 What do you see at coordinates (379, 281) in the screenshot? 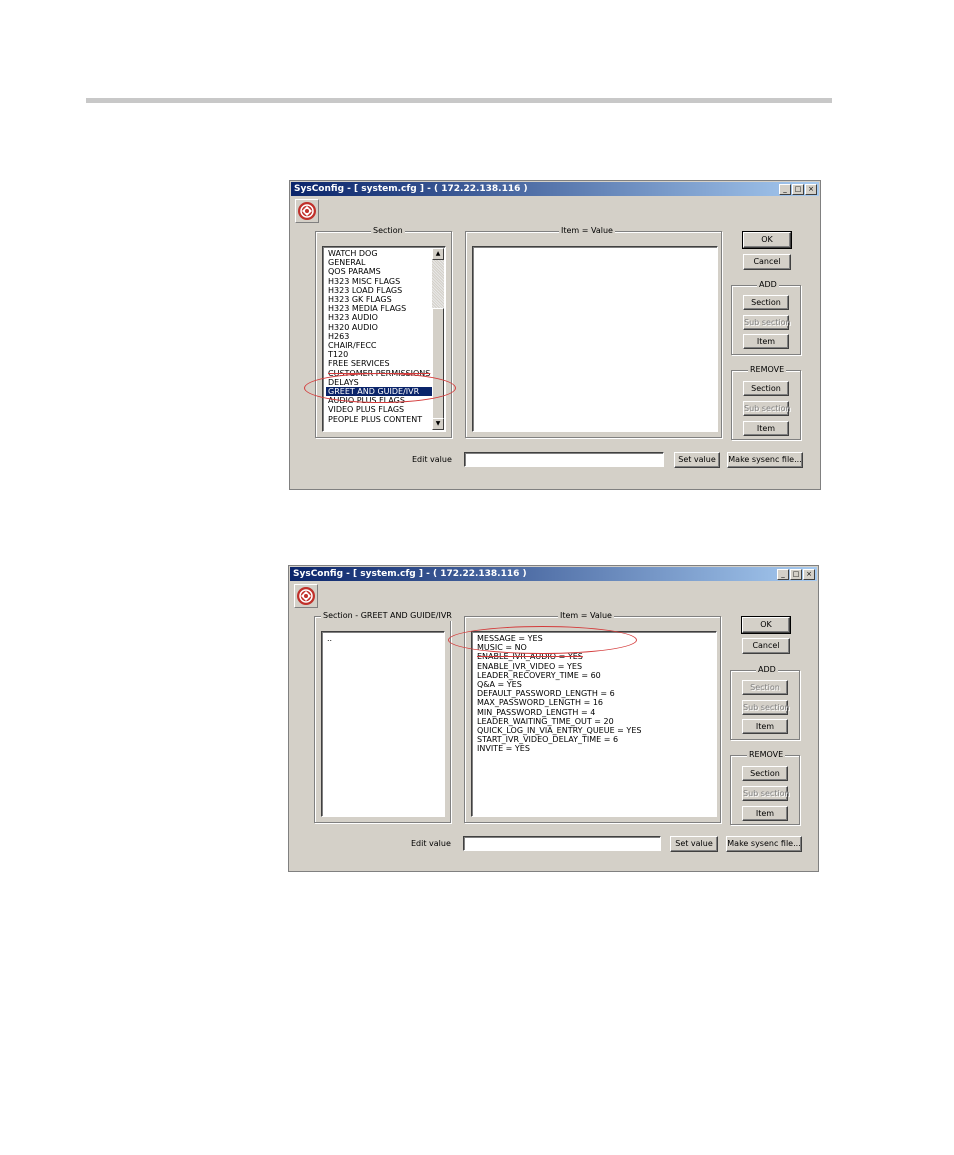
I see `section-list-item: H323 MISC FLAGS` at bounding box center [379, 281].